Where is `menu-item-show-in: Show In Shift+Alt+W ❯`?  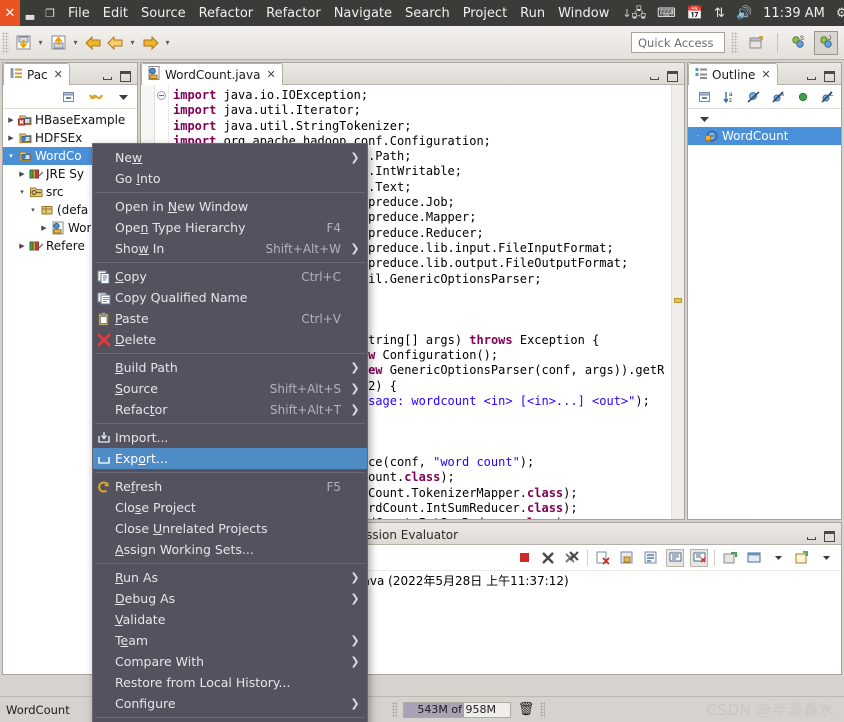
menu-item-show-in: Show In Shift+Alt+W ❯ is located at coordinates (230, 248).